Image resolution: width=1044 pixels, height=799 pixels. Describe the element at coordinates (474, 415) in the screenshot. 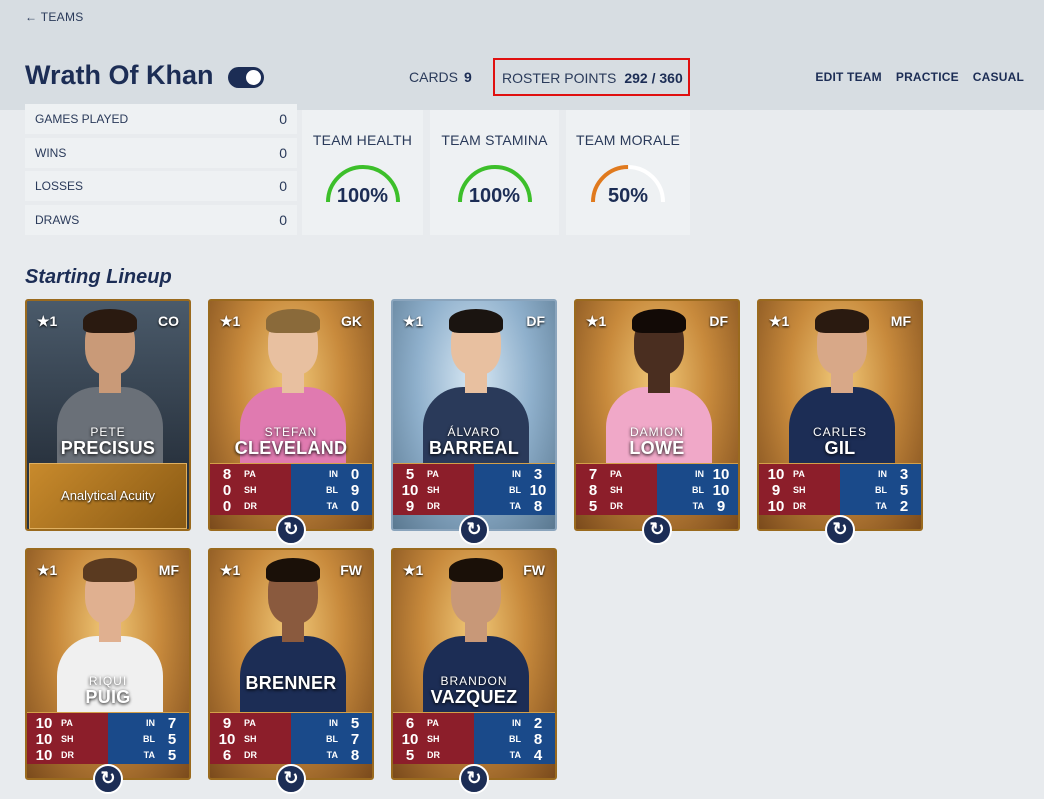

I see `player-card: ★1 DF ÁLVARO BARREAL 5 PA 10 SH 9 DR IN 3 BL 10 TA 8` at that location.